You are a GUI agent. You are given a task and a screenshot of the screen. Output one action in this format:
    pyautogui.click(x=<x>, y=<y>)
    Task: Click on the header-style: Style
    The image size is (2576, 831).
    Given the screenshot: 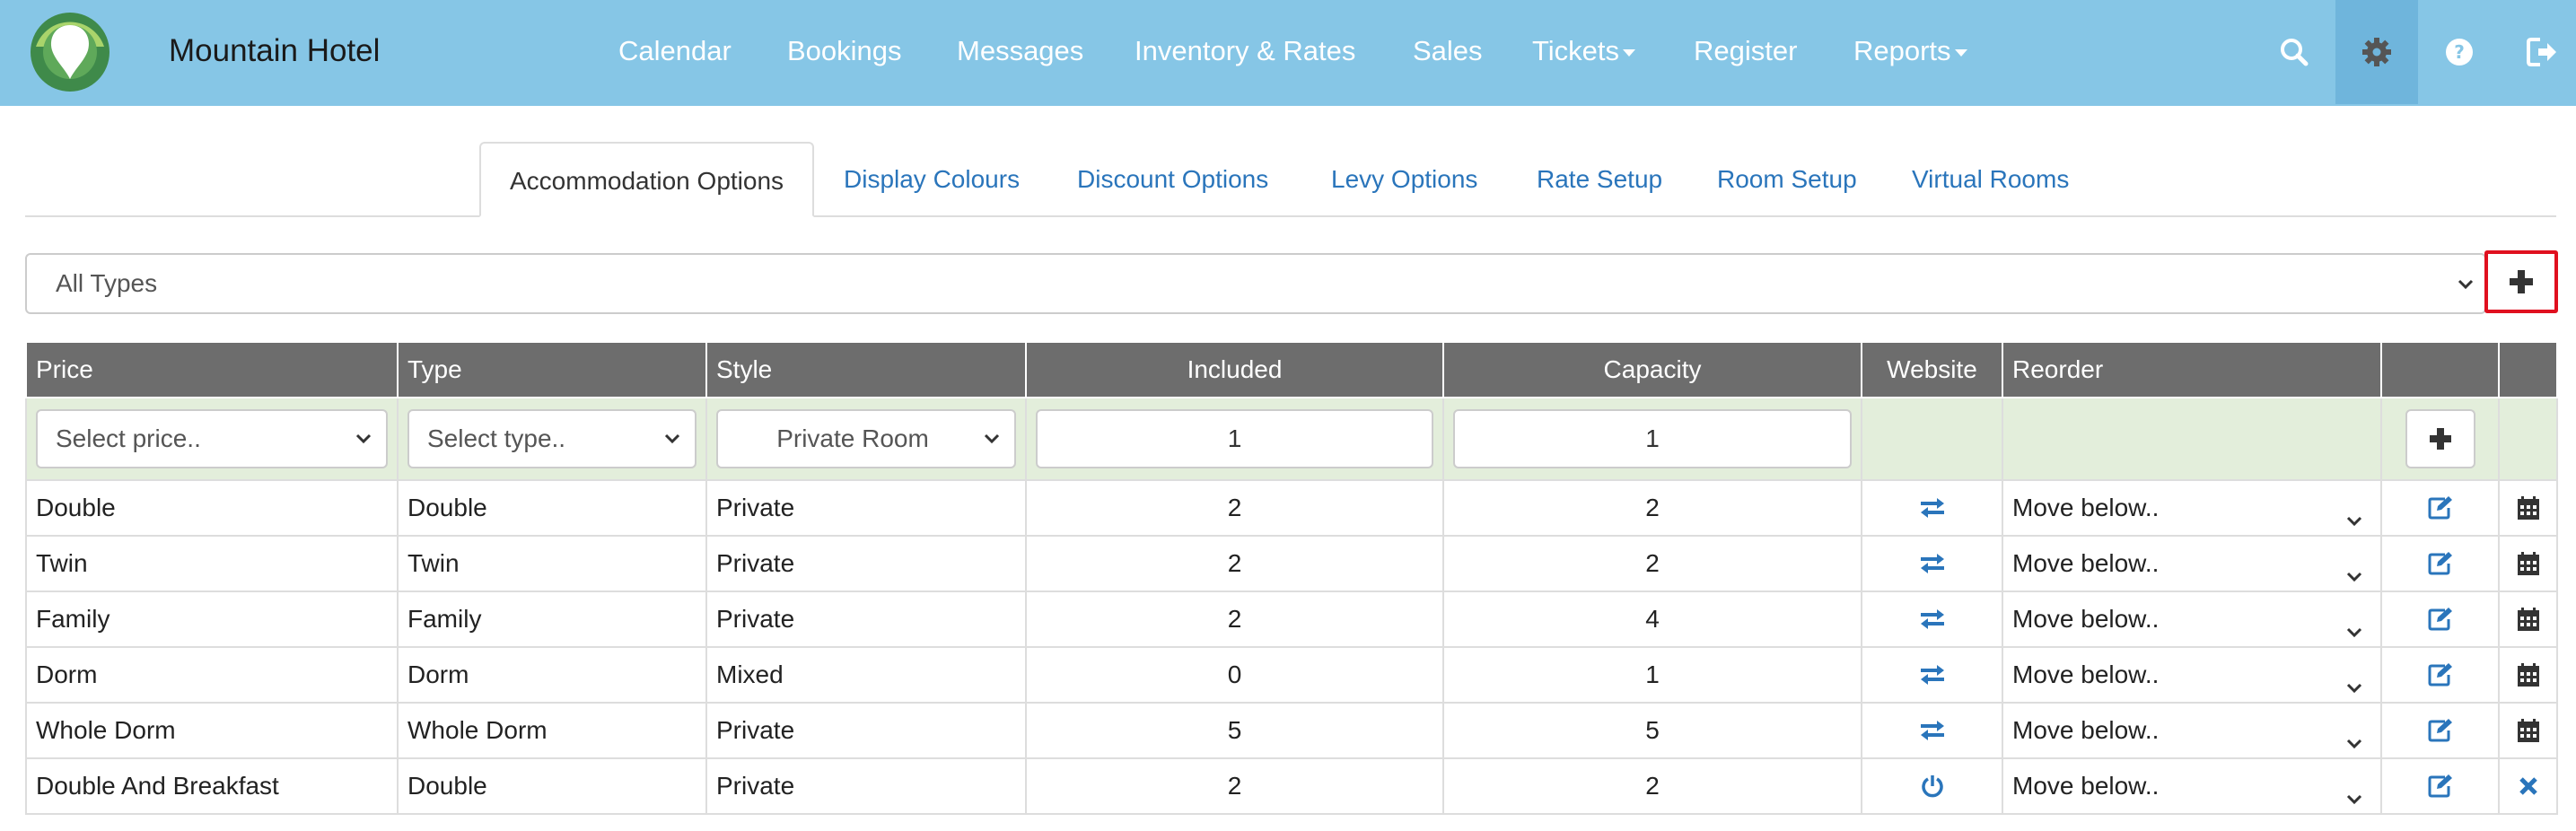 What is the action you would take?
    pyautogui.click(x=866, y=369)
    